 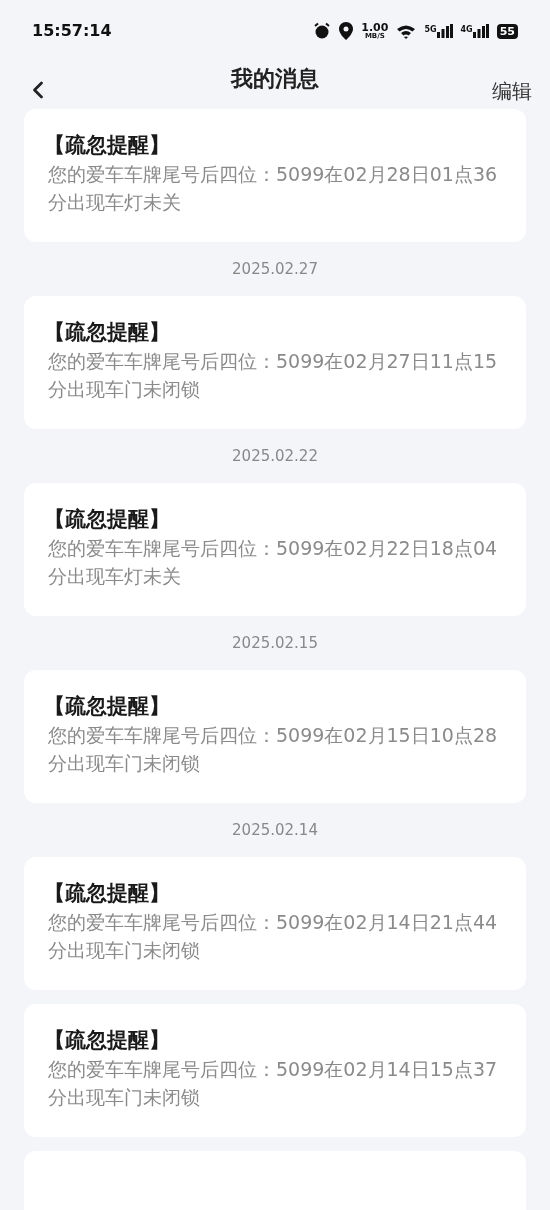 I want to click on message-card: 【疏忽提醒】 您的爱车车牌尾号后四位：5099在02月15日10点28分出现车门未闭锁, so click(x=275, y=736).